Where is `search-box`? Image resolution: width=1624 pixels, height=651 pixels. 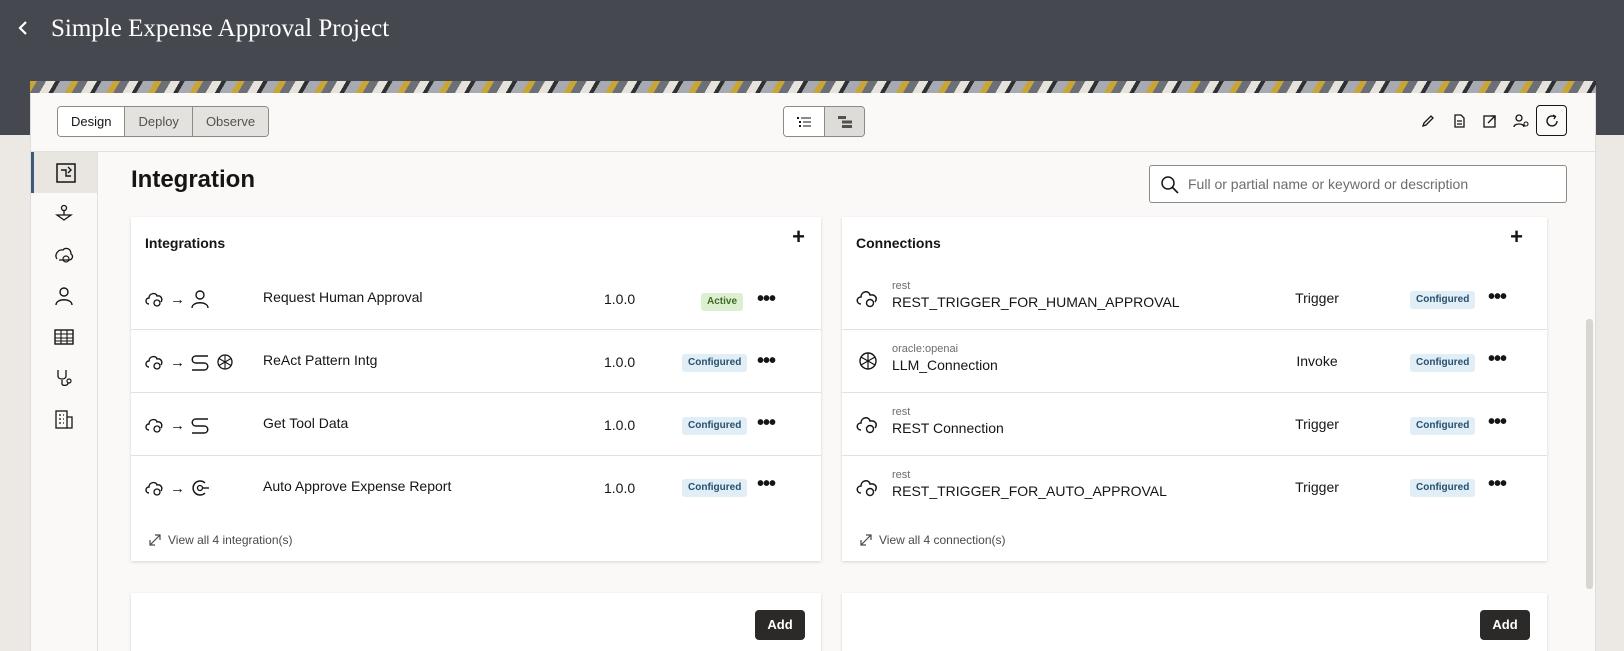
search-box is located at coordinates (1358, 184).